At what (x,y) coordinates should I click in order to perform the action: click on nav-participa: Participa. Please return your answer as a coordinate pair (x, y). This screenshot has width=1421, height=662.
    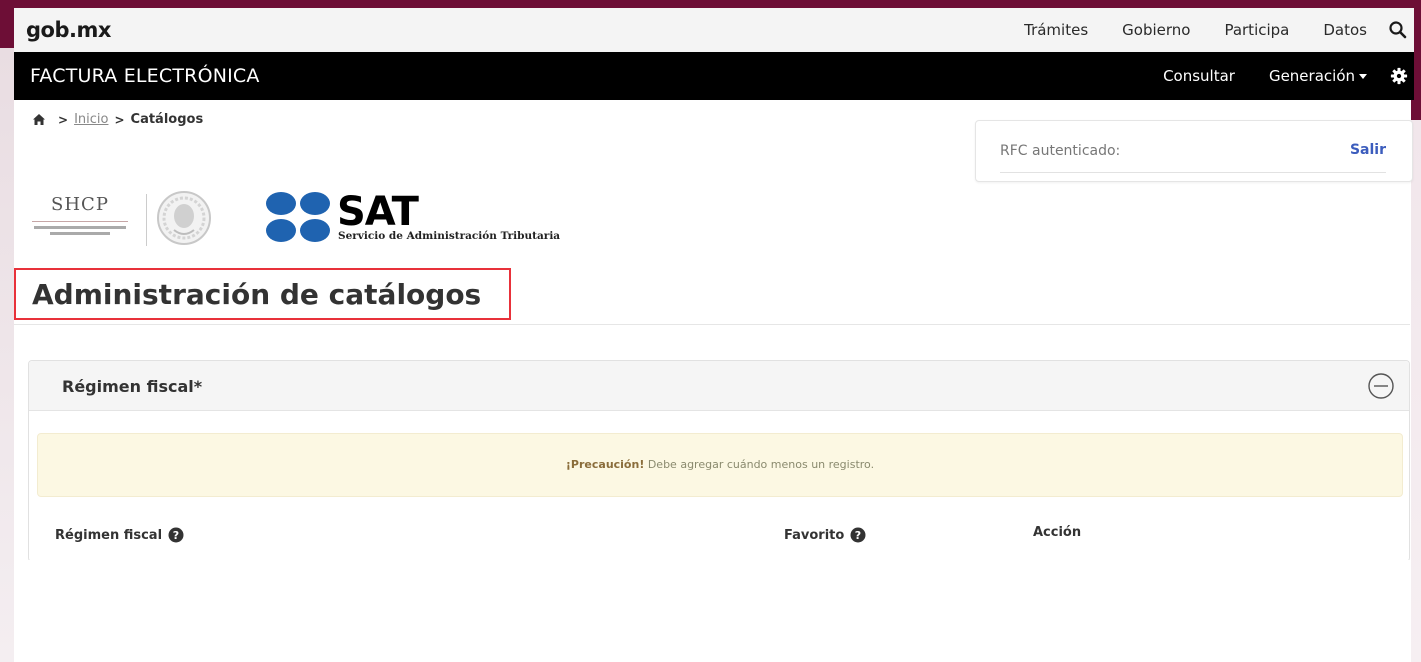
    Looking at the image, I should click on (1256, 30).